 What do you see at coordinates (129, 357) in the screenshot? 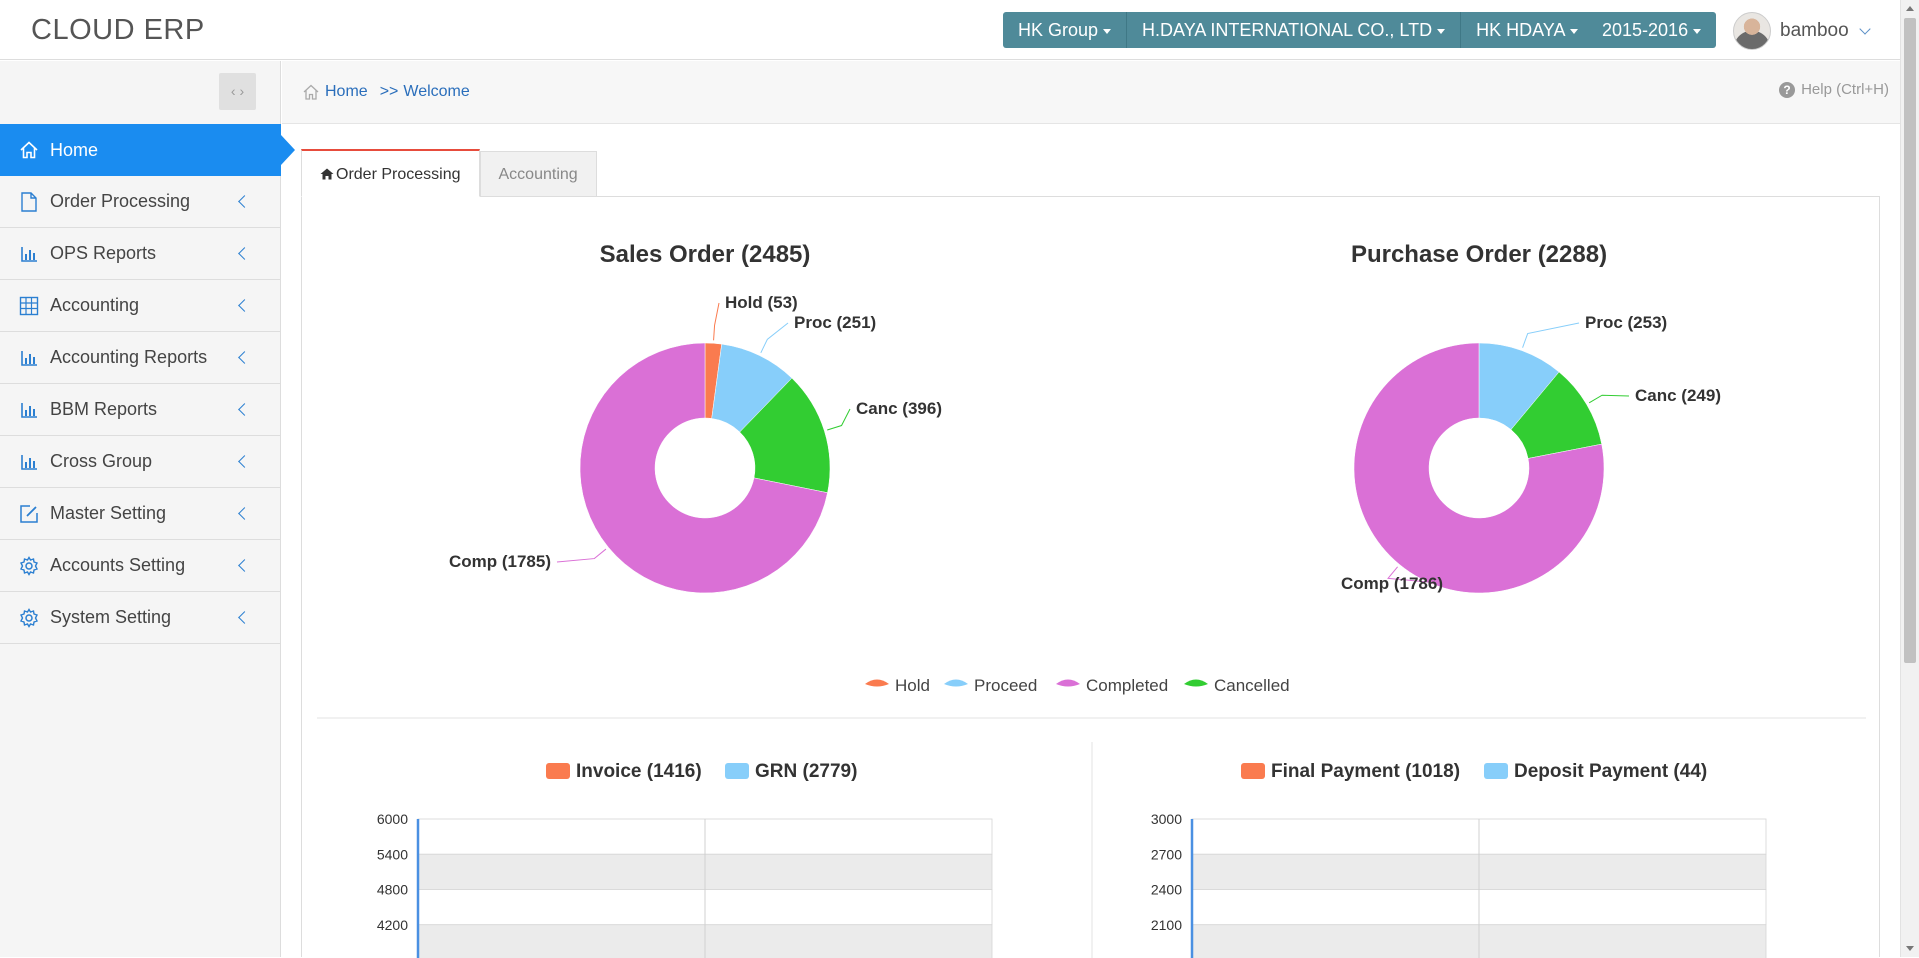
I see `sidebar-item-label: Accounting Reports` at bounding box center [129, 357].